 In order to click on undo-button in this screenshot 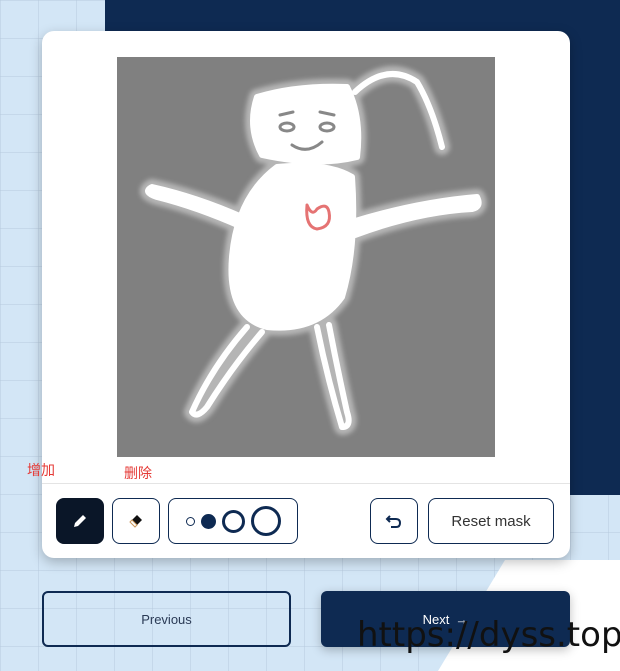, I will do `click(394, 521)`.